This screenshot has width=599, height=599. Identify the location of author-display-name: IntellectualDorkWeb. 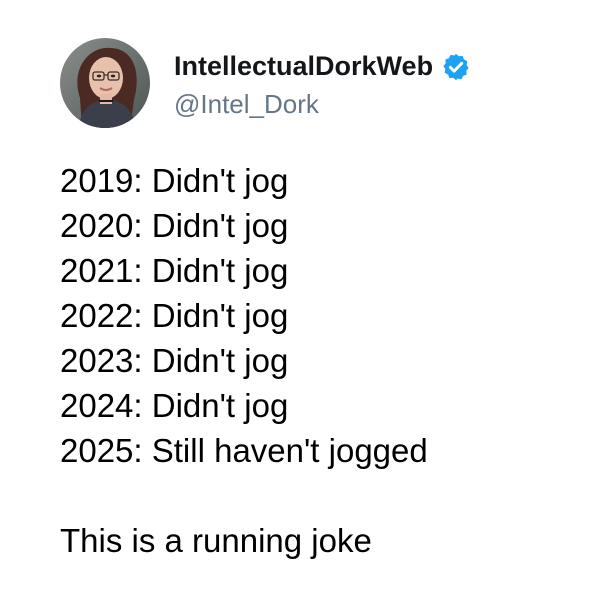
(303, 66).